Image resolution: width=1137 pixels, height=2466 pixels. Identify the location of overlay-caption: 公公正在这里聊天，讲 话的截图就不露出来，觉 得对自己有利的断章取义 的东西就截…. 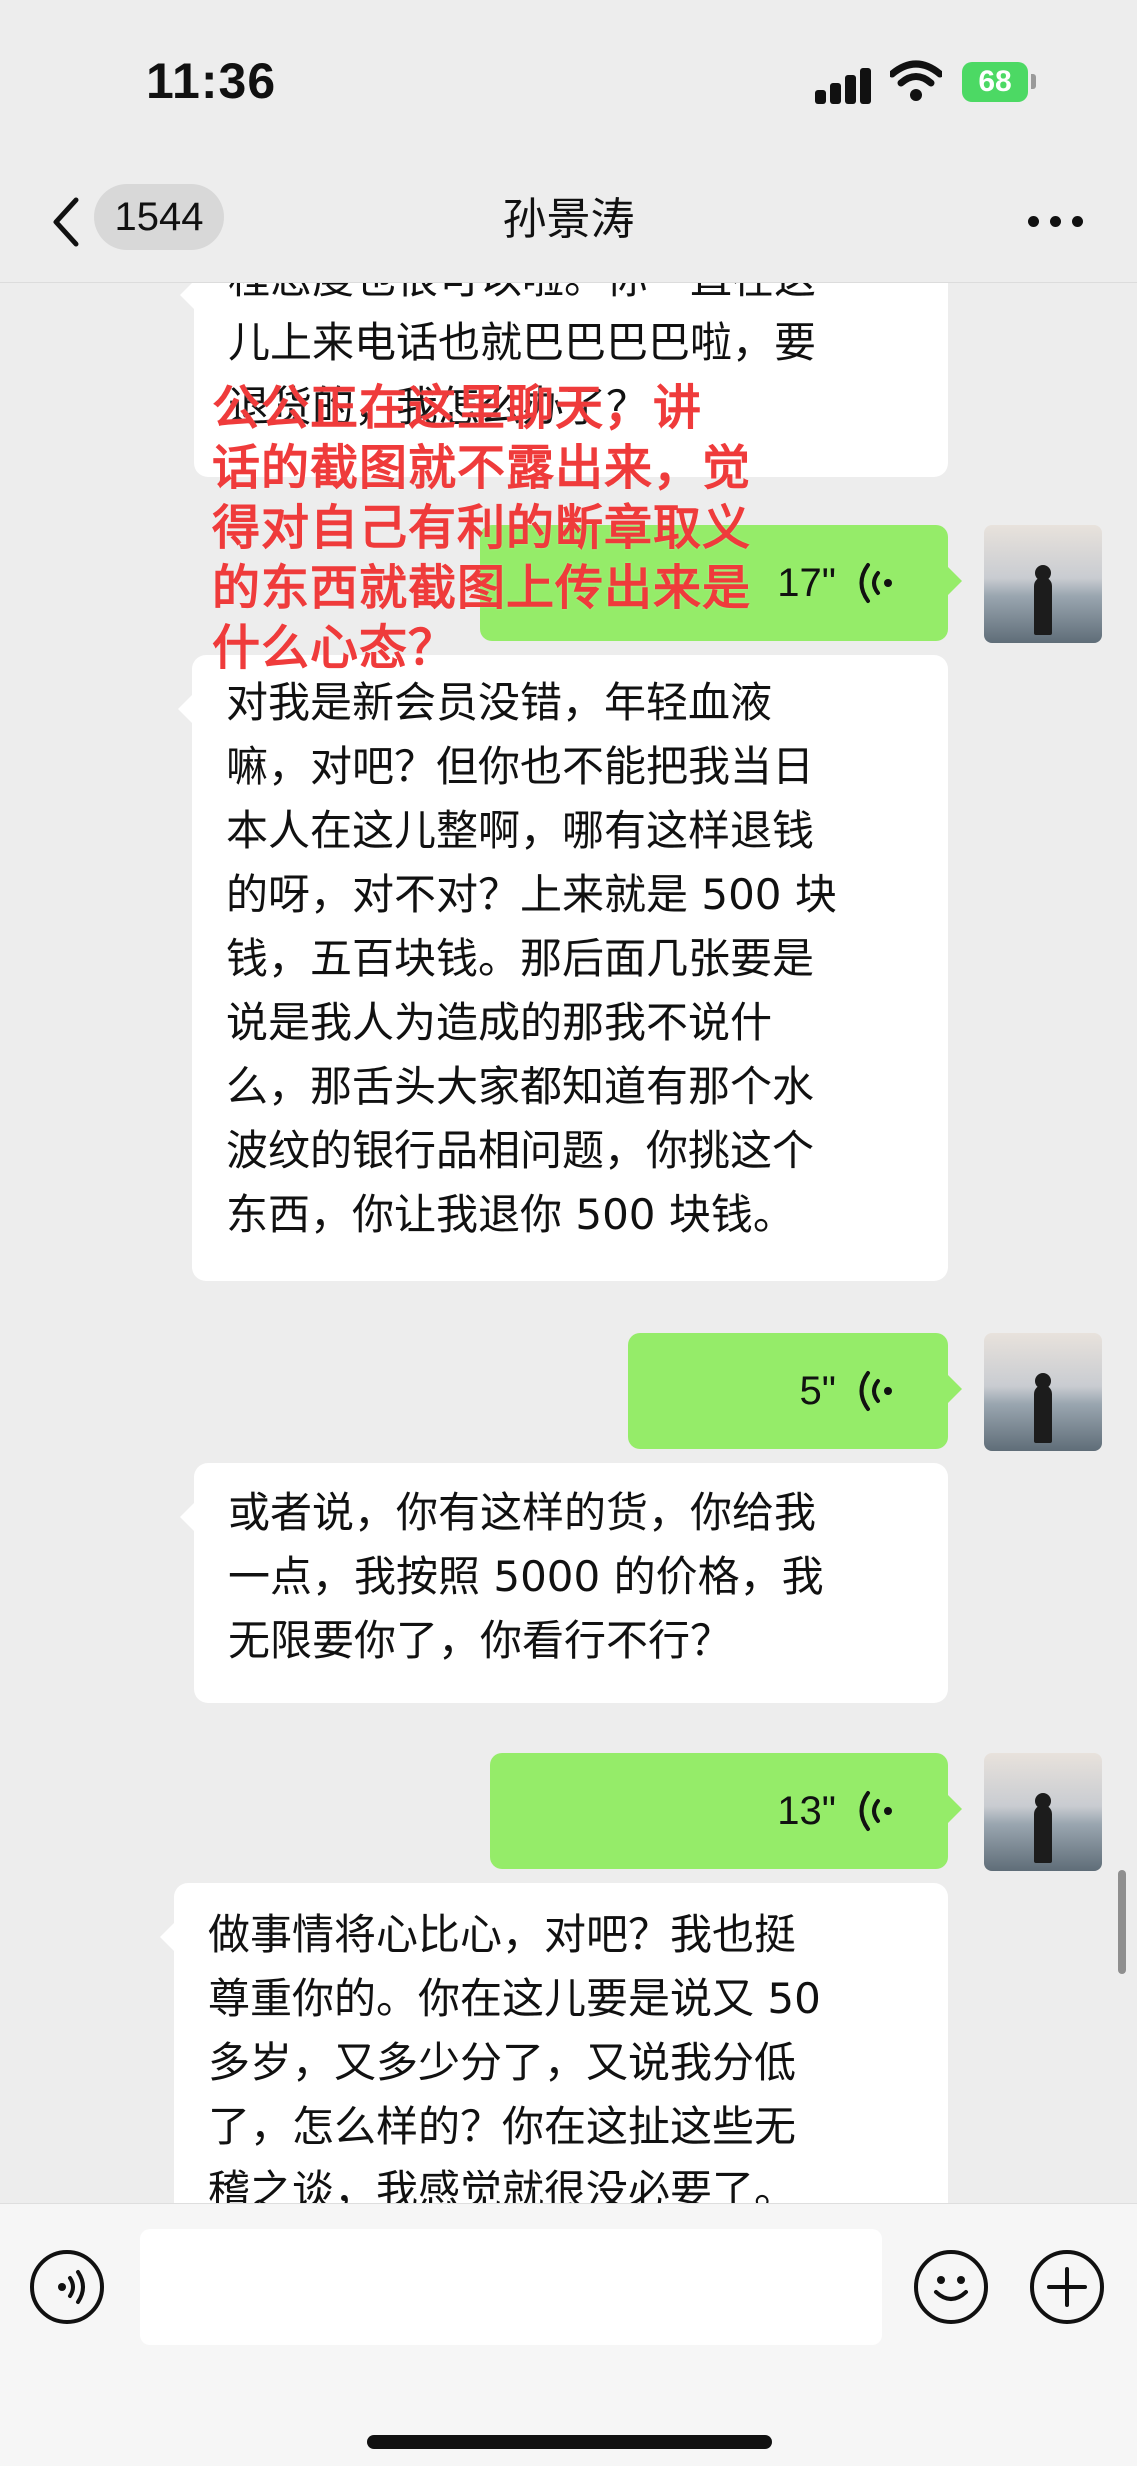
(482, 528).